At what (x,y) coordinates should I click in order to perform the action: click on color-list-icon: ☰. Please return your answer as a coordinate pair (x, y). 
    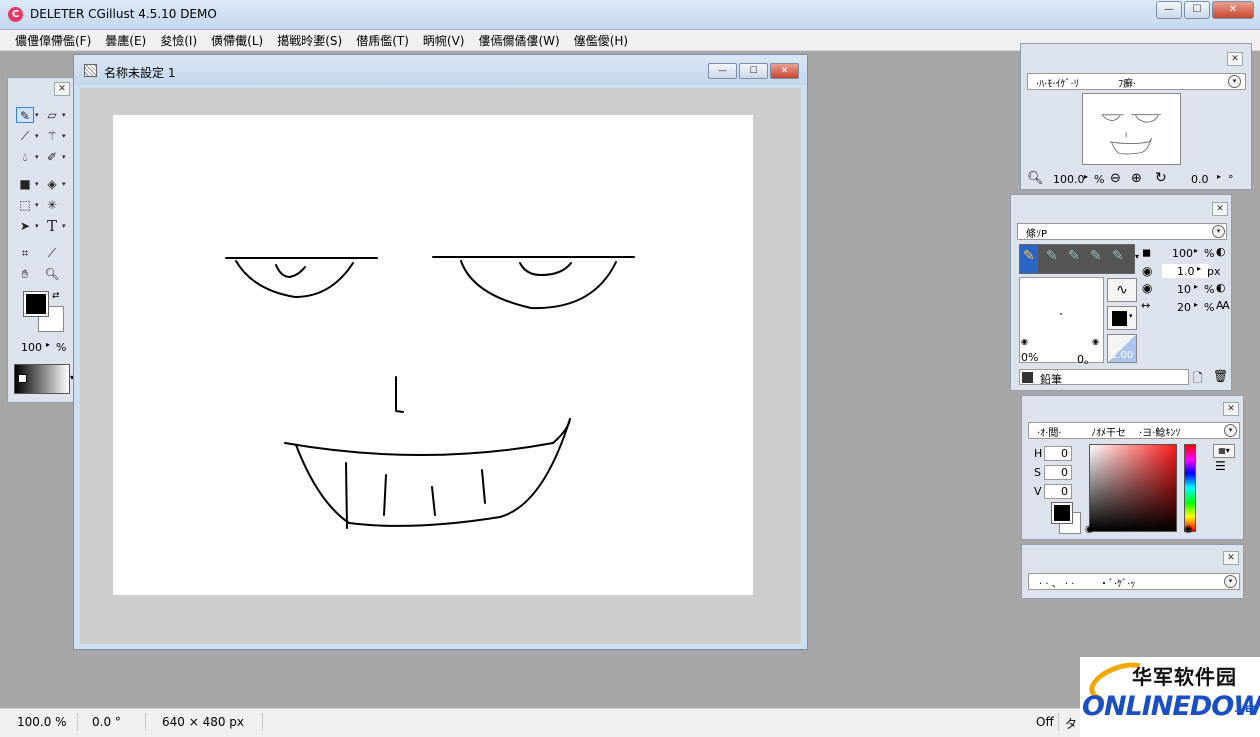
    Looking at the image, I should click on (1220, 466).